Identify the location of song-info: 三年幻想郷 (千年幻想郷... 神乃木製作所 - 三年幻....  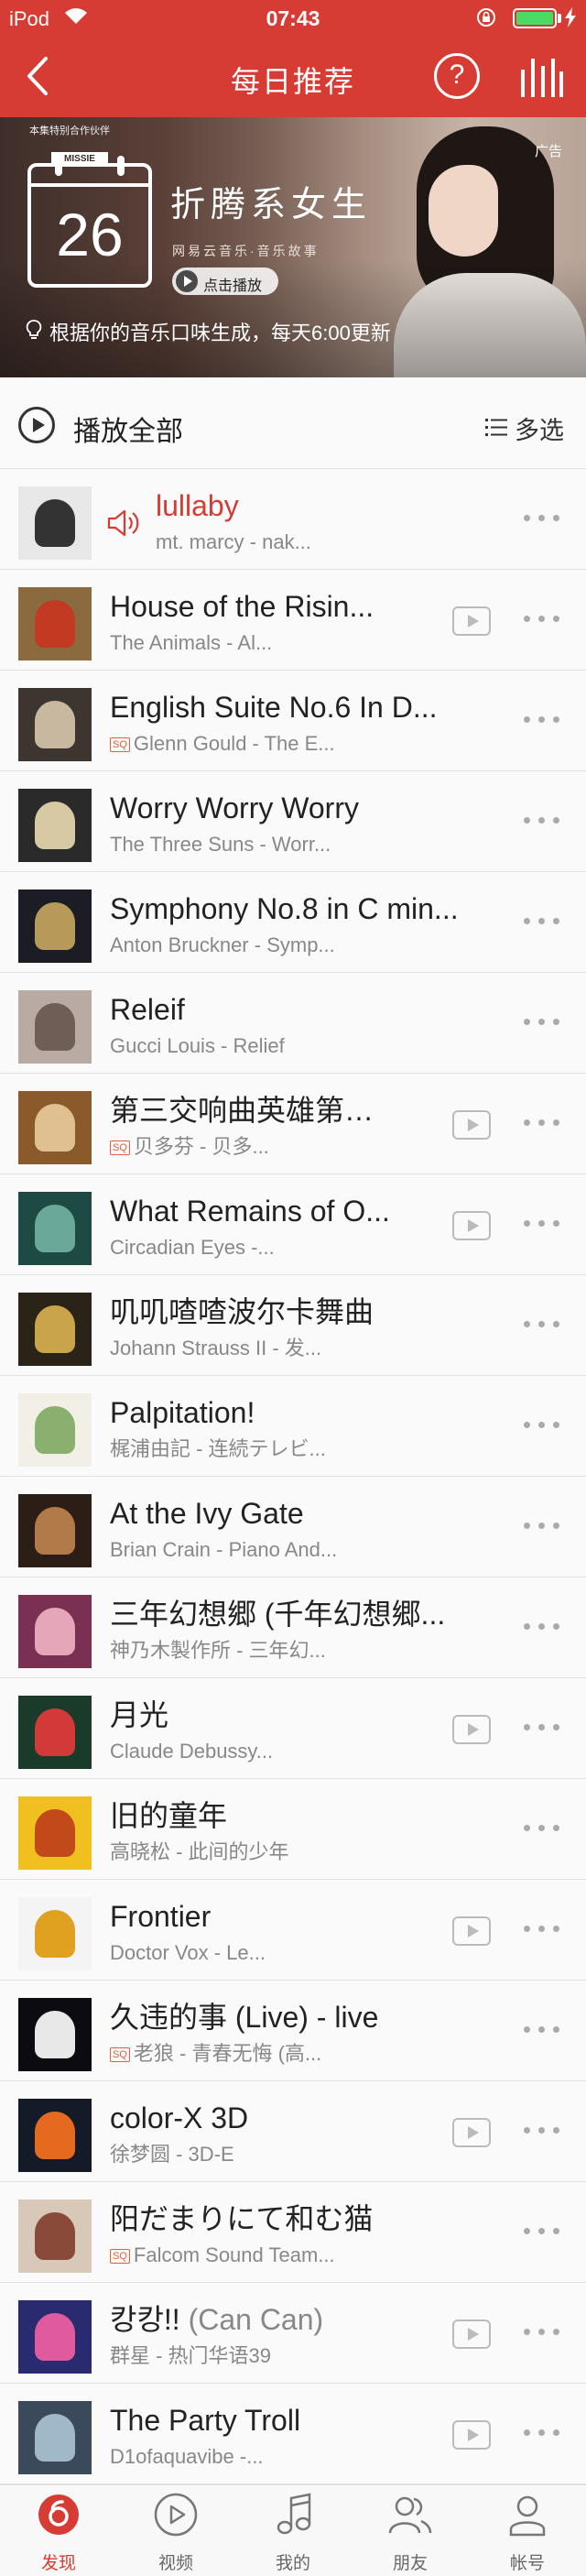
(302, 1630).